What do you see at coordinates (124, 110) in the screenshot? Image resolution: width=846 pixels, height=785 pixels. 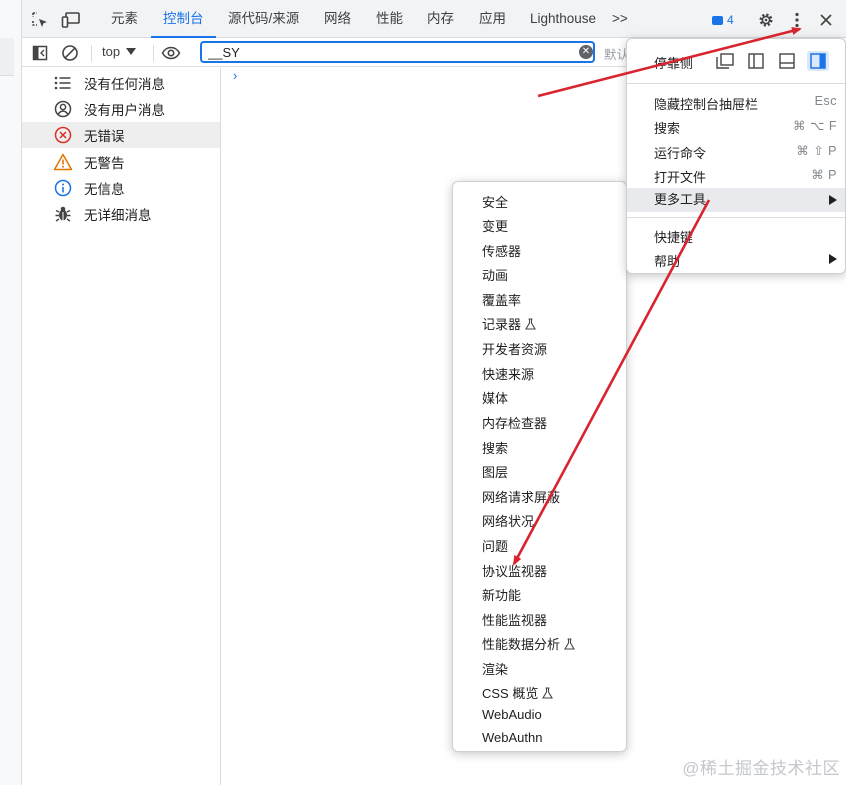 I see `sidebar-item-label: 没有用户消息` at bounding box center [124, 110].